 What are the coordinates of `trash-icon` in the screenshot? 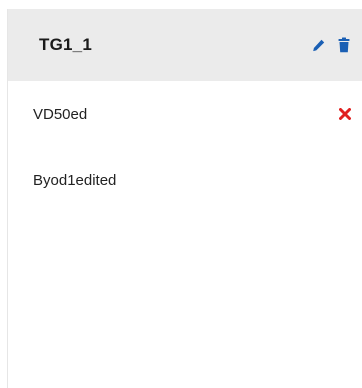 It's located at (344, 45).